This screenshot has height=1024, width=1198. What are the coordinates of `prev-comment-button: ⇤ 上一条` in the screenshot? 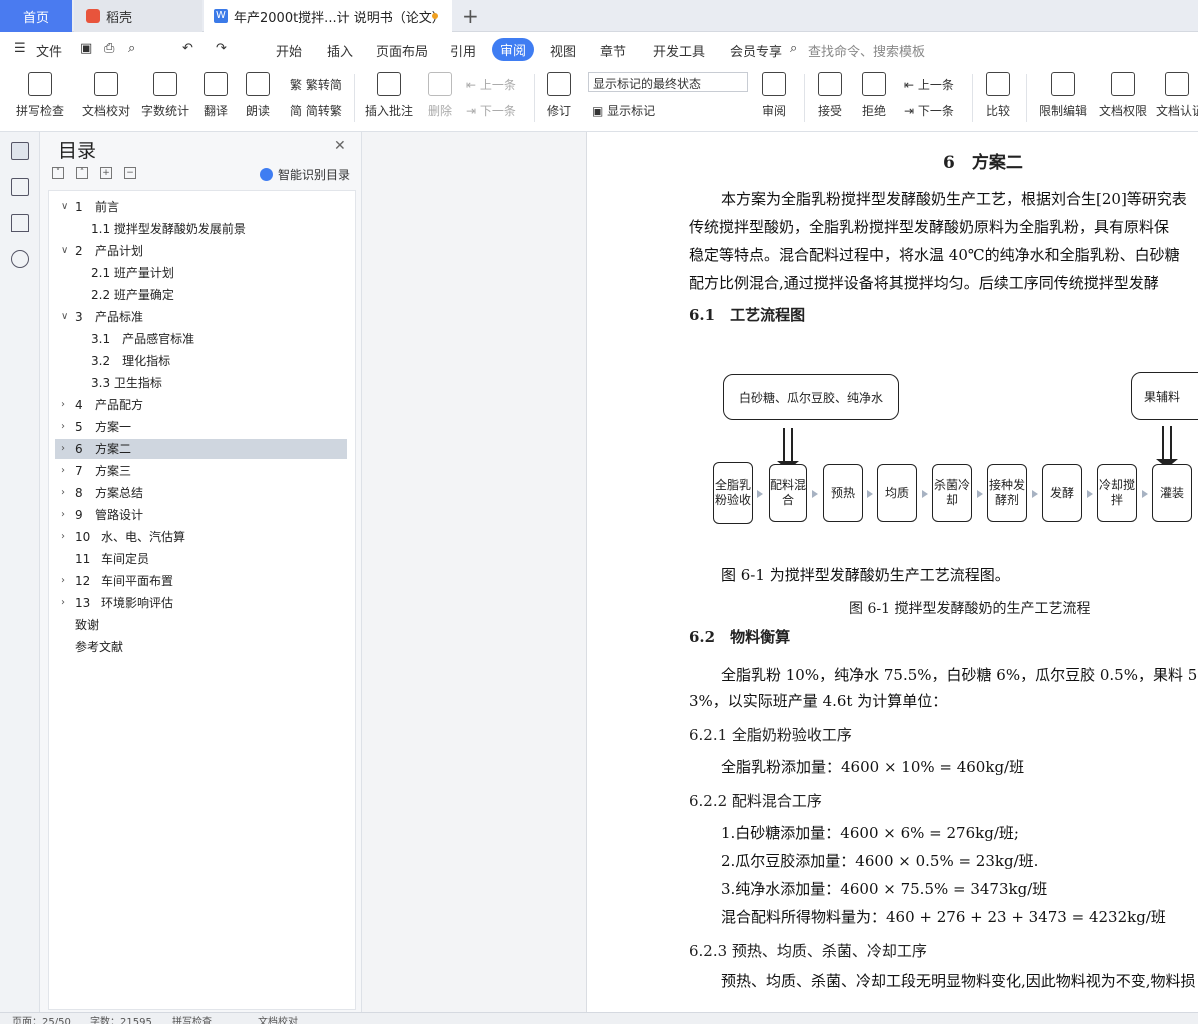 It's located at (491, 84).